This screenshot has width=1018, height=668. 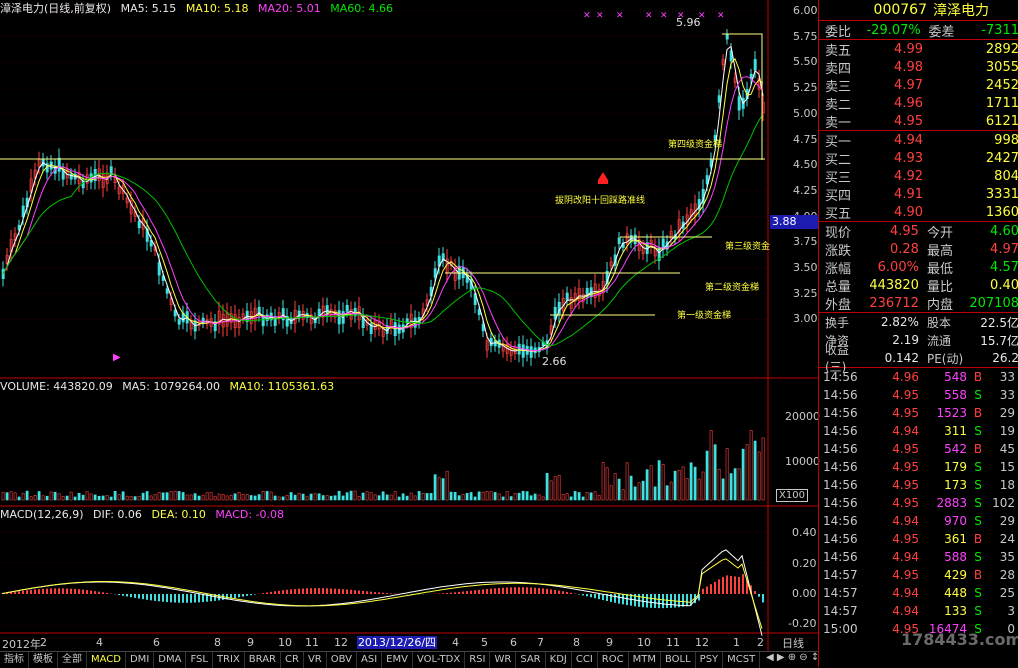 I want to click on tick-count: 33, so click(x=1007, y=395).